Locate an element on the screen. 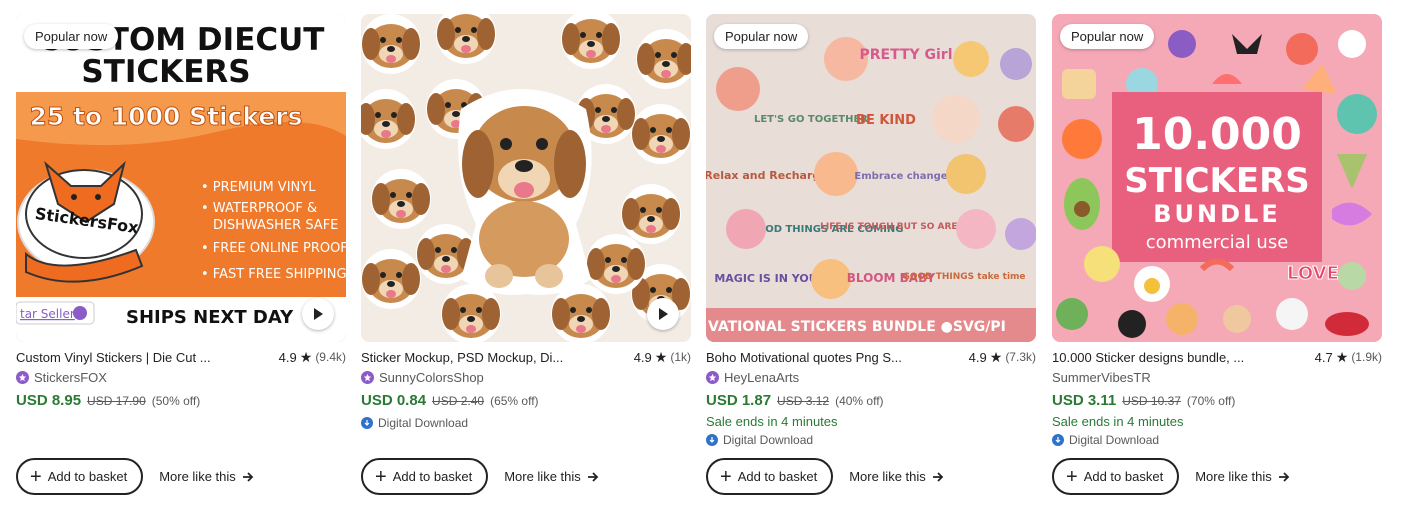 The image size is (1403, 505). sticker-relax: Relax and Recharge is located at coordinates (767, 175).